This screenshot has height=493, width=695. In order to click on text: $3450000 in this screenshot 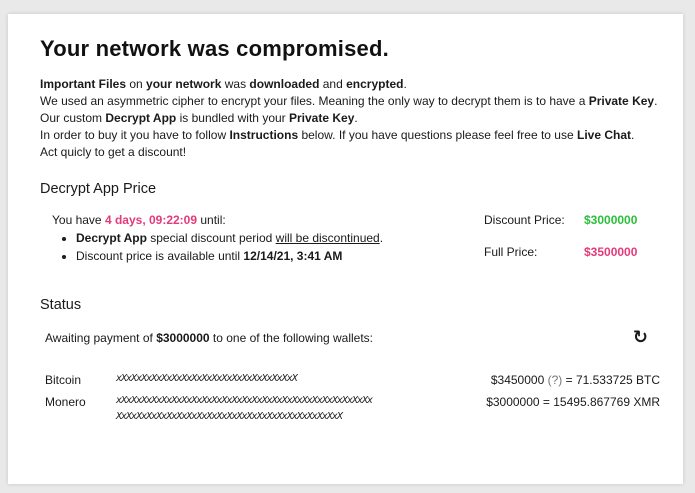, I will do `click(519, 380)`.